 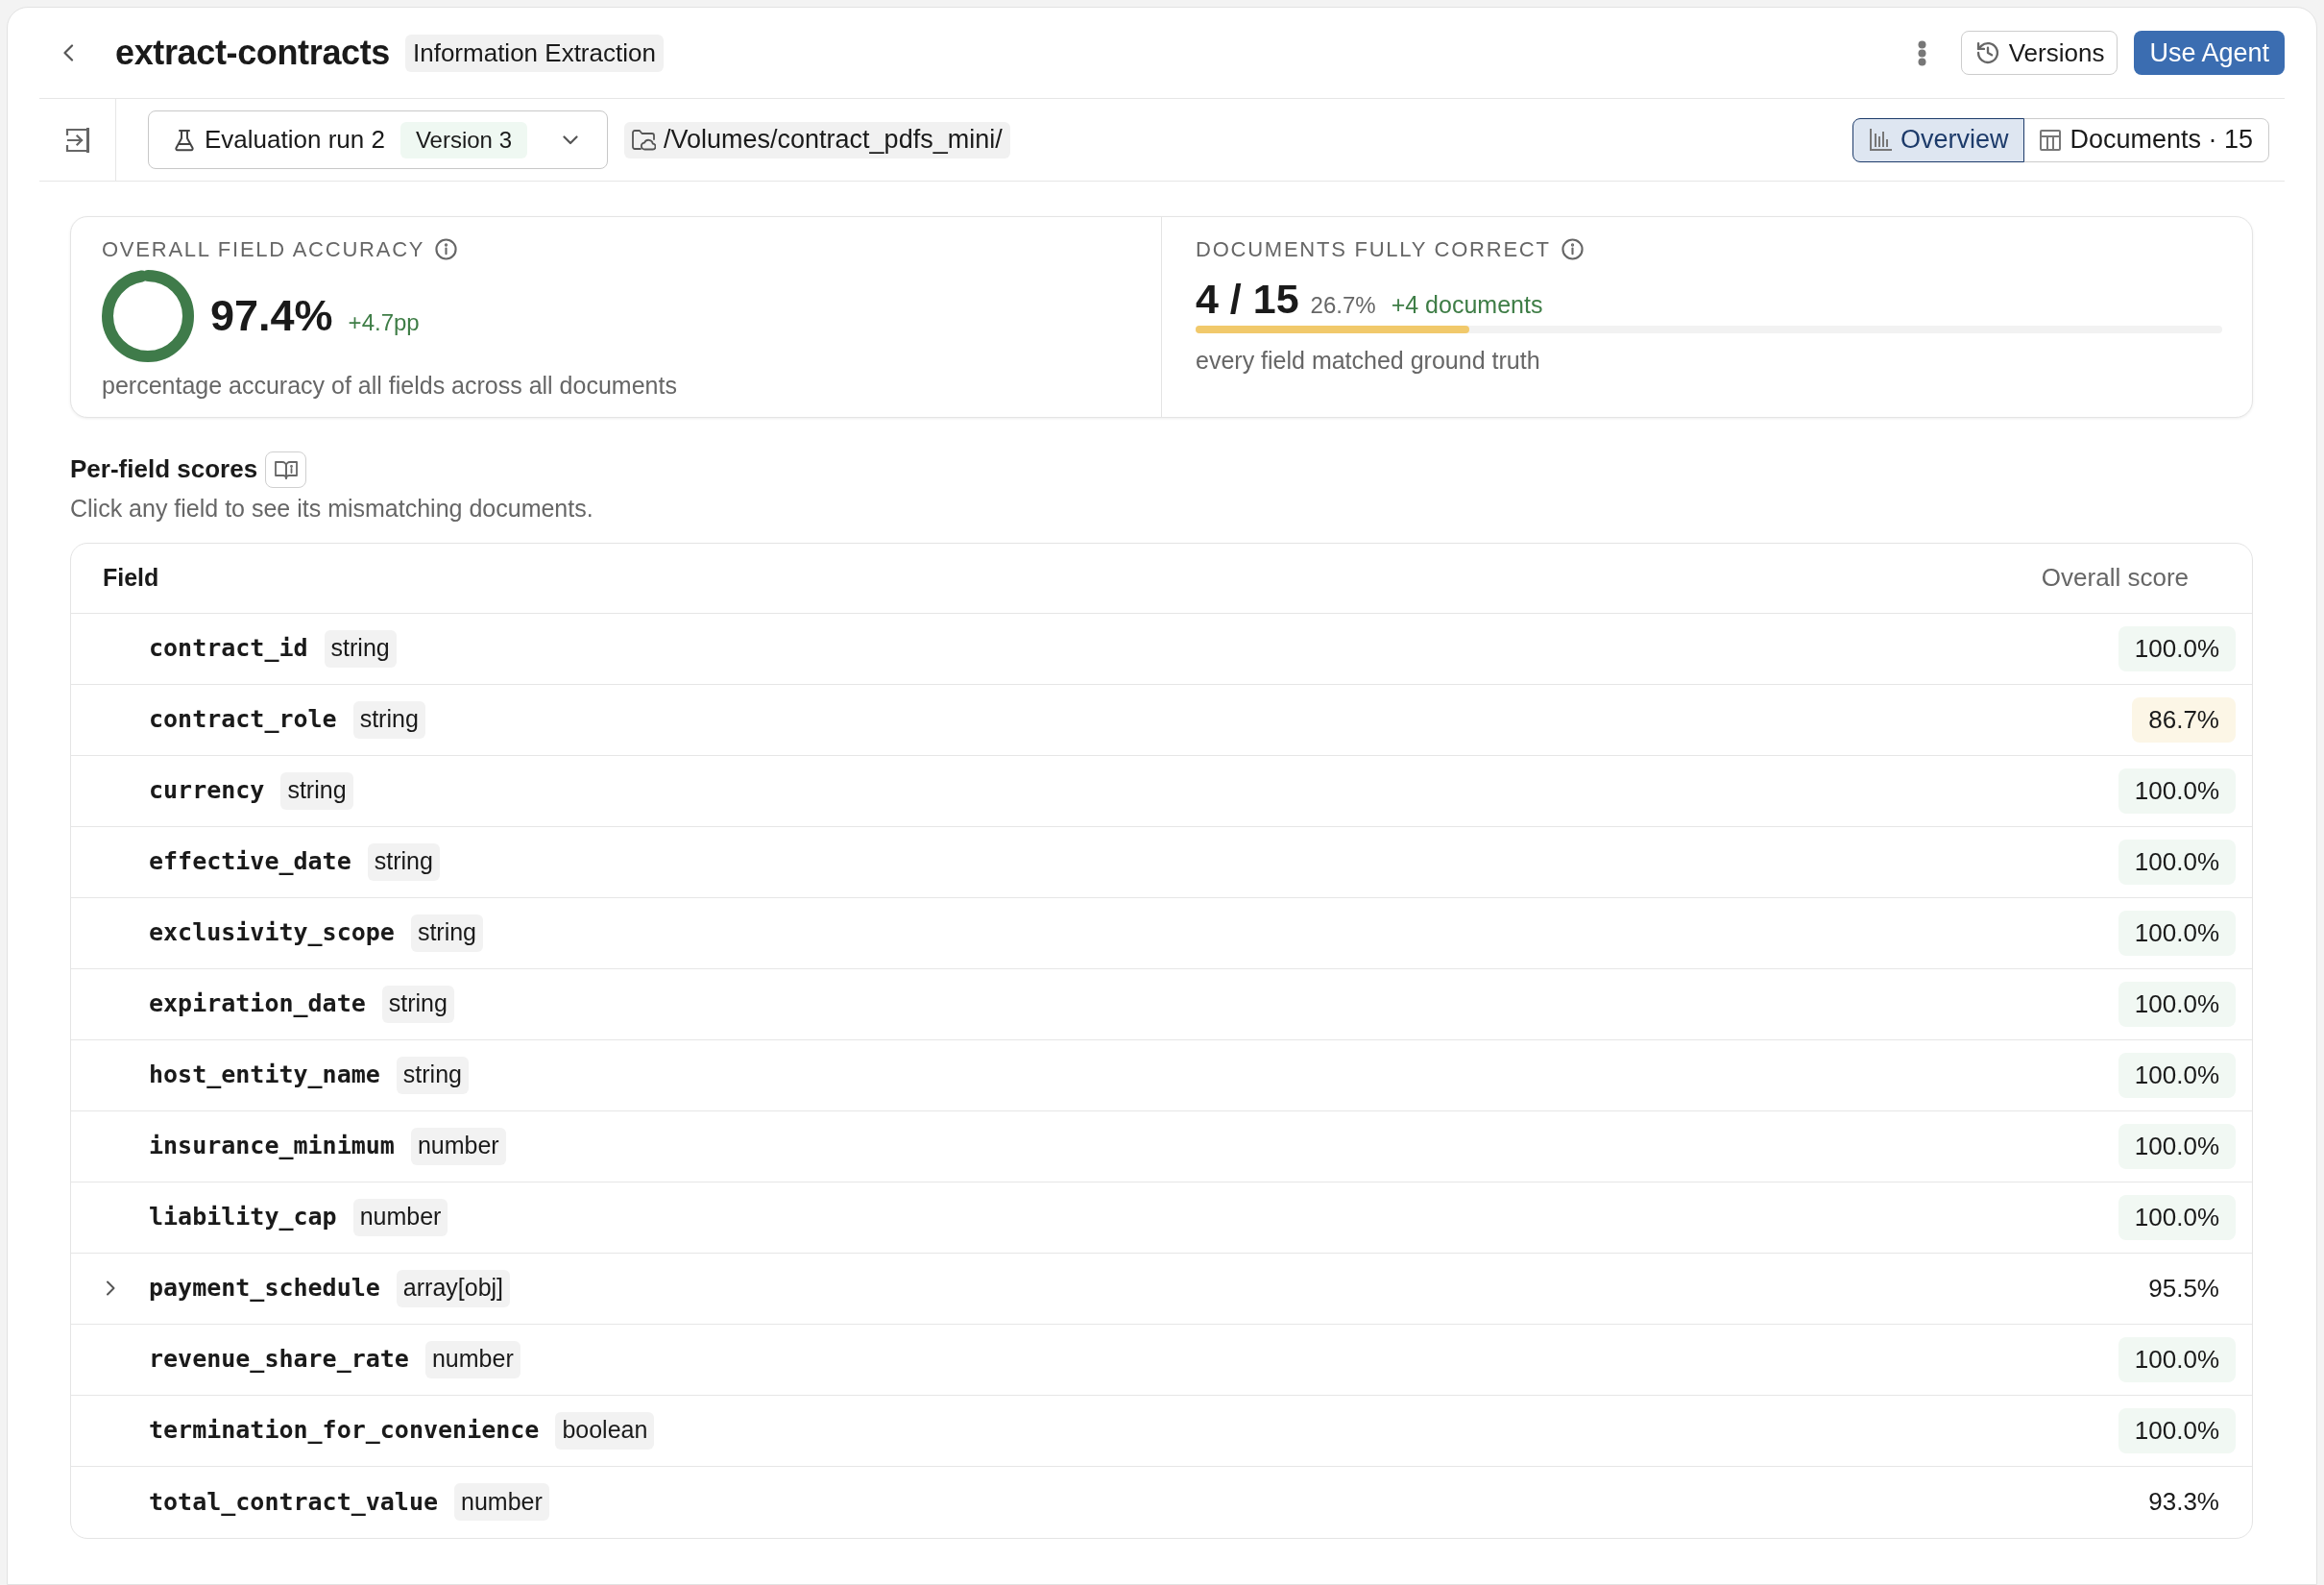 What do you see at coordinates (77, 140) in the screenshot?
I see `panel-expand-icon` at bounding box center [77, 140].